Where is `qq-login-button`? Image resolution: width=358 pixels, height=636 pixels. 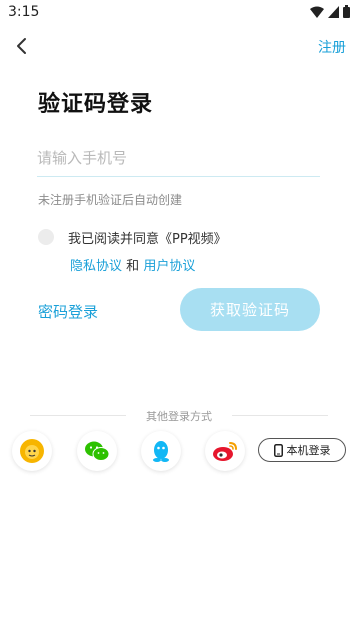 qq-login-button is located at coordinates (161, 451).